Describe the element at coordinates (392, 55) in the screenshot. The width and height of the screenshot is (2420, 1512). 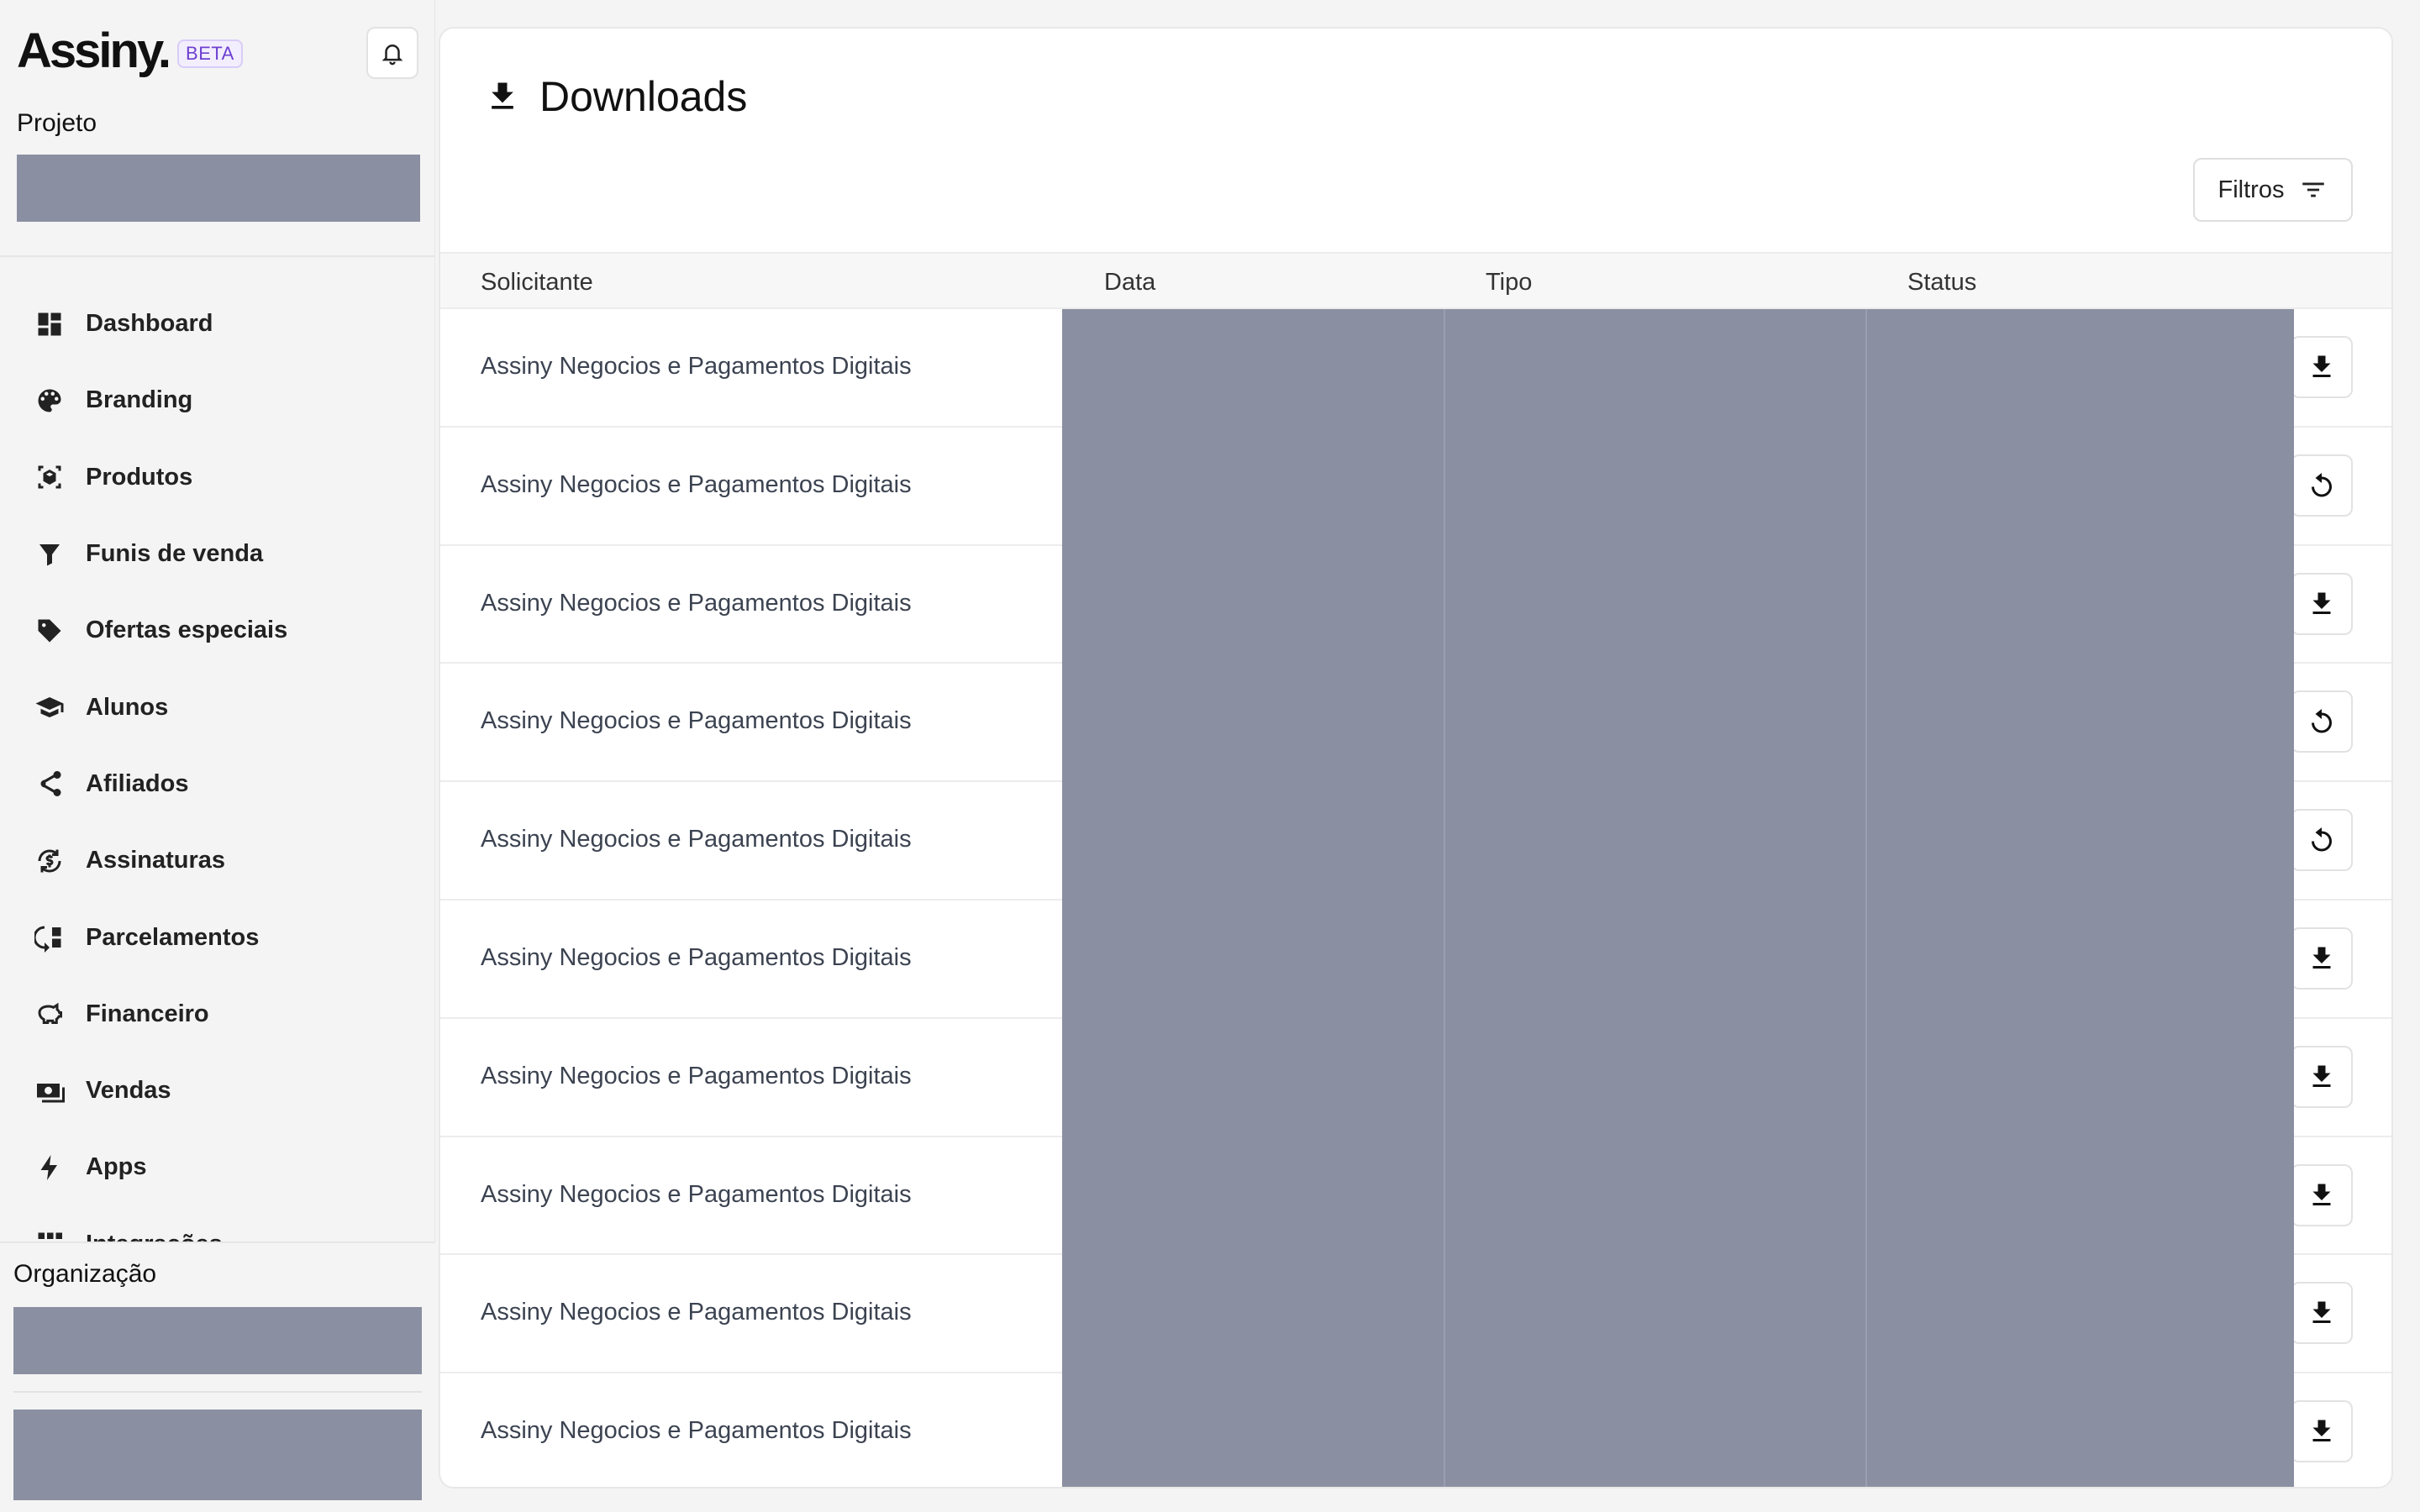
I see `bell-icon` at that location.